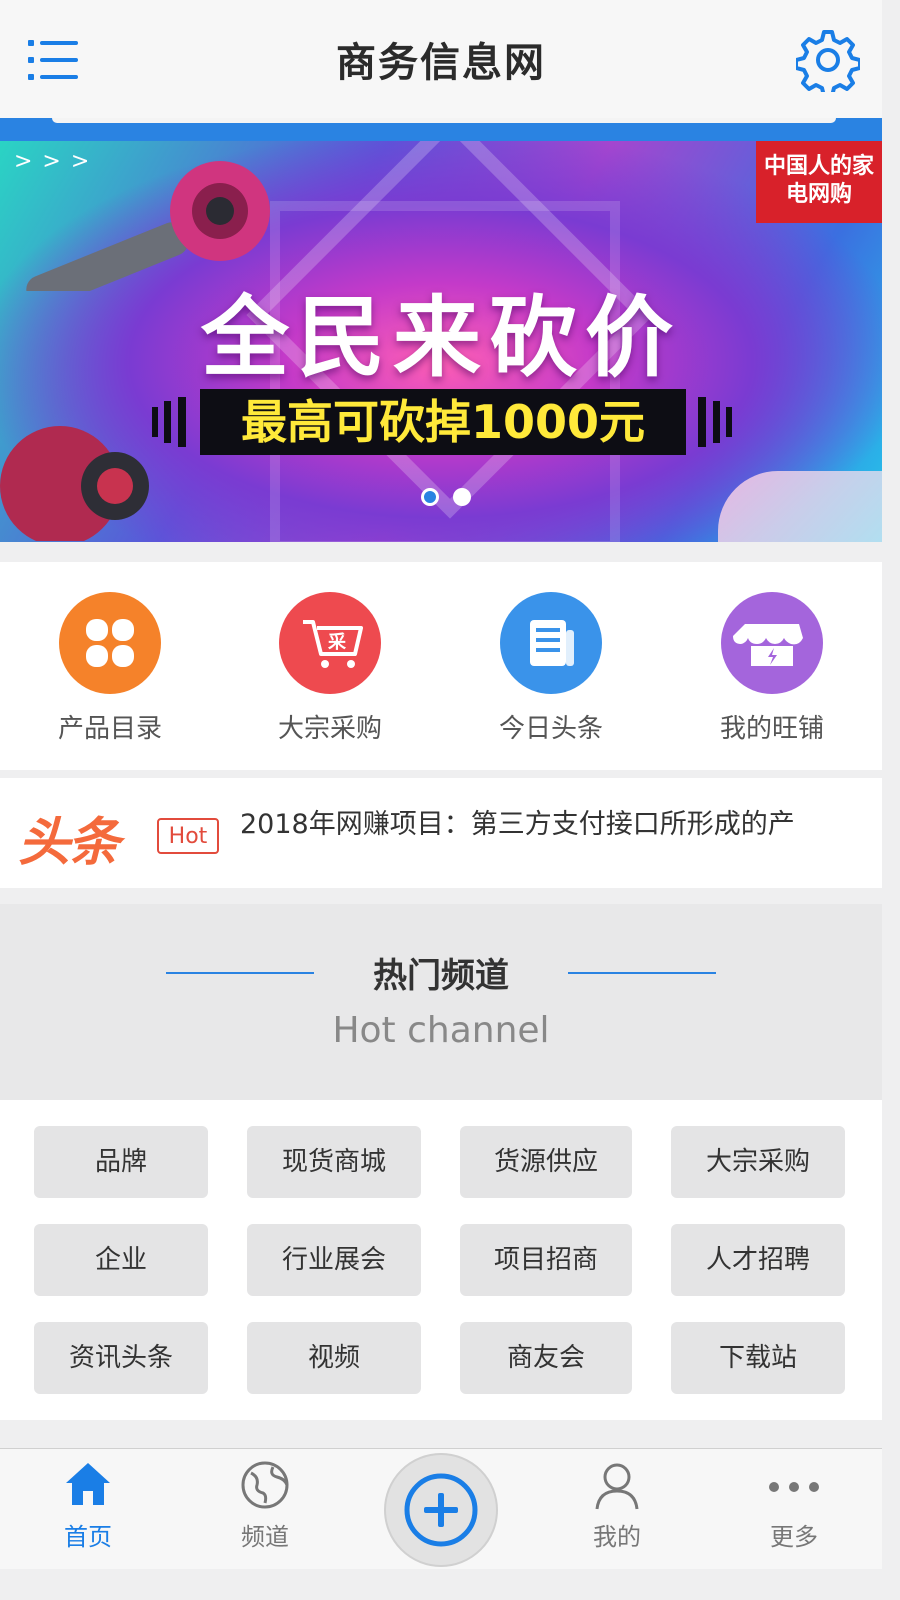 The image size is (900, 1600). I want to click on bars-decoration-left, so click(169, 422).